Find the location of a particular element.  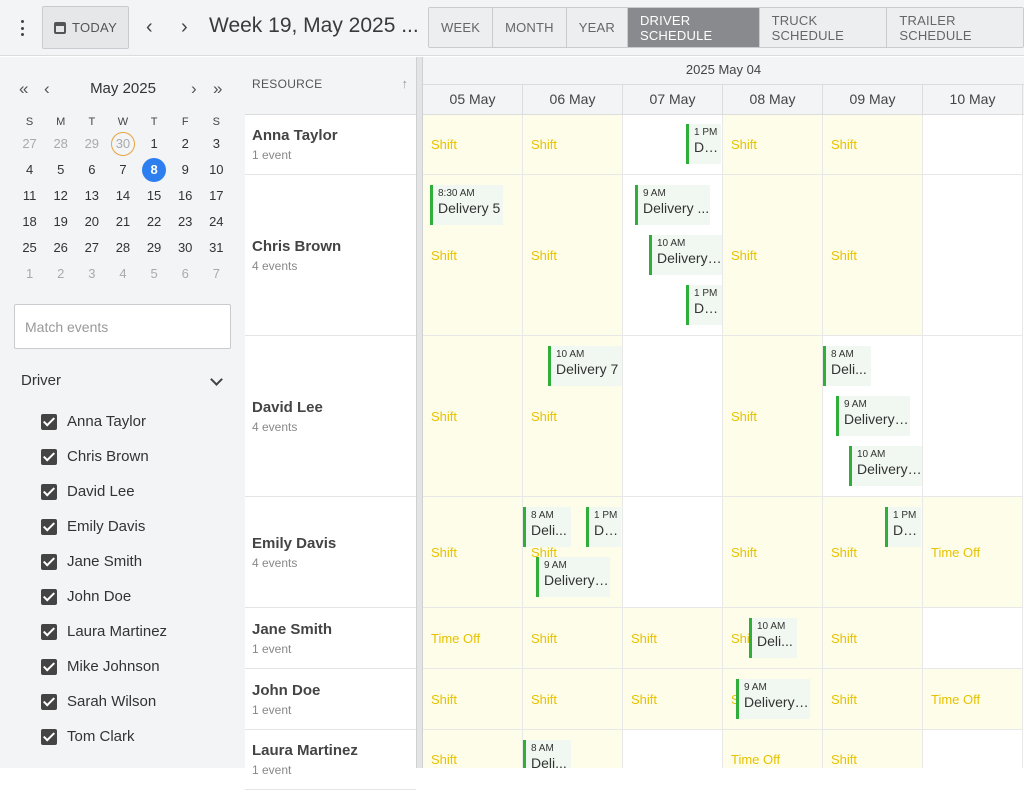

view-tab-driver-schedule: DRIVER SCHEDULE is located at coordinates (693, 27).